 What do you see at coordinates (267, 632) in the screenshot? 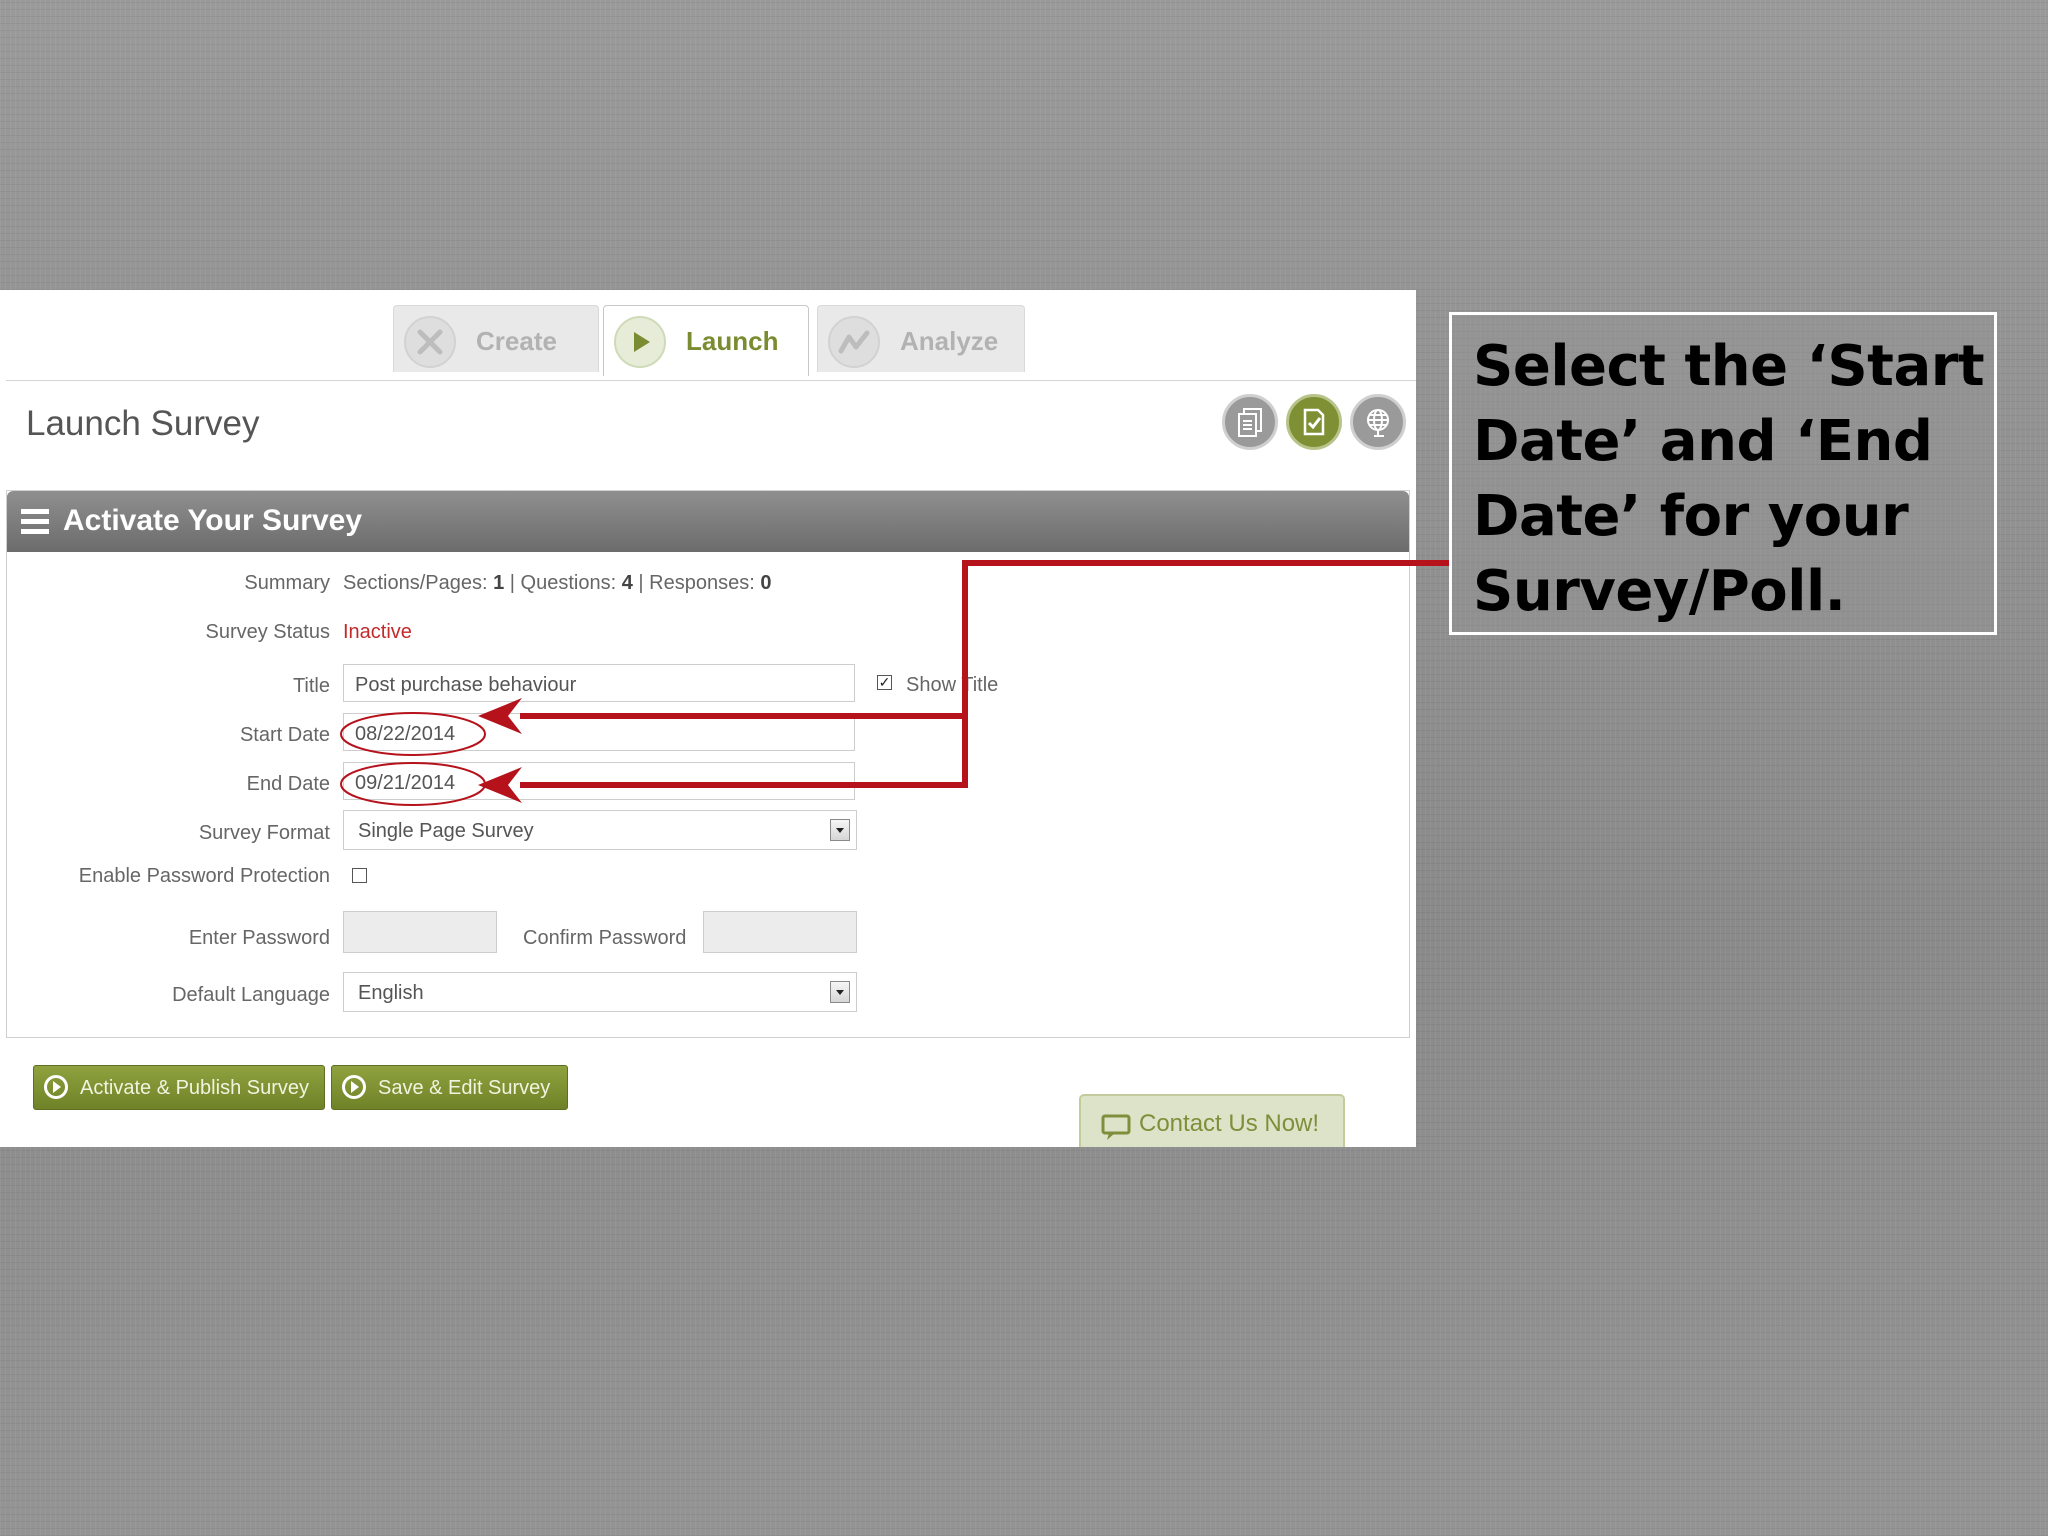
I see `survey-status-label: Survey Status` at bounding box center [267, 632].